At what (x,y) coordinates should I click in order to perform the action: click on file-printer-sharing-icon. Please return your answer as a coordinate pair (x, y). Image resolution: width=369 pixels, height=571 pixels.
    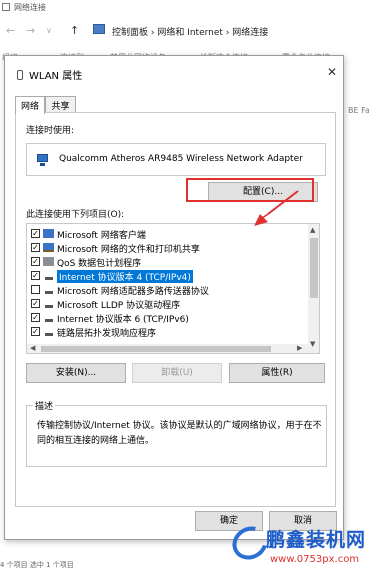
    Looking at the image, I should click on (48, 247).